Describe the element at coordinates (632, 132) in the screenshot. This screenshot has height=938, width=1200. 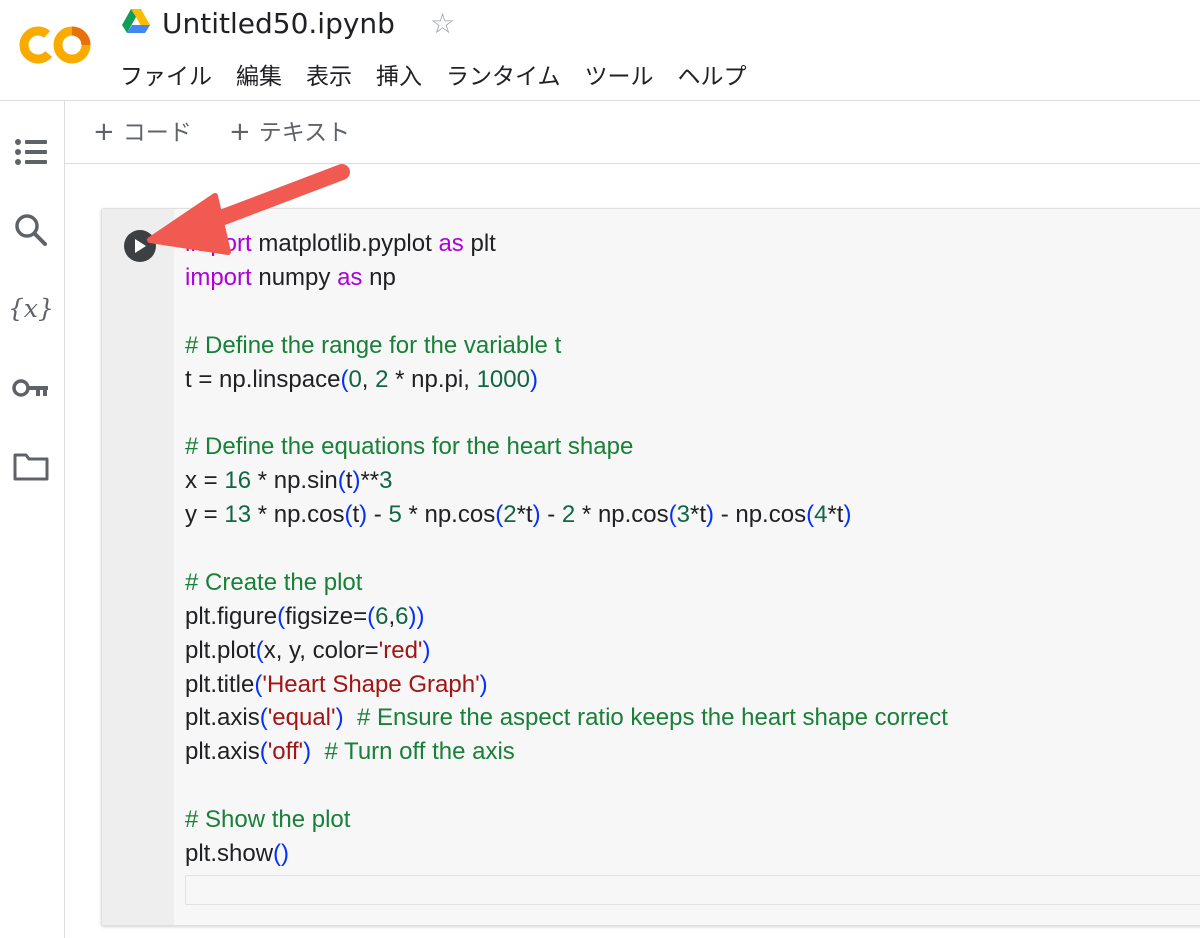
I see `notebook-toolbar: + コード + テキスト` at that location.